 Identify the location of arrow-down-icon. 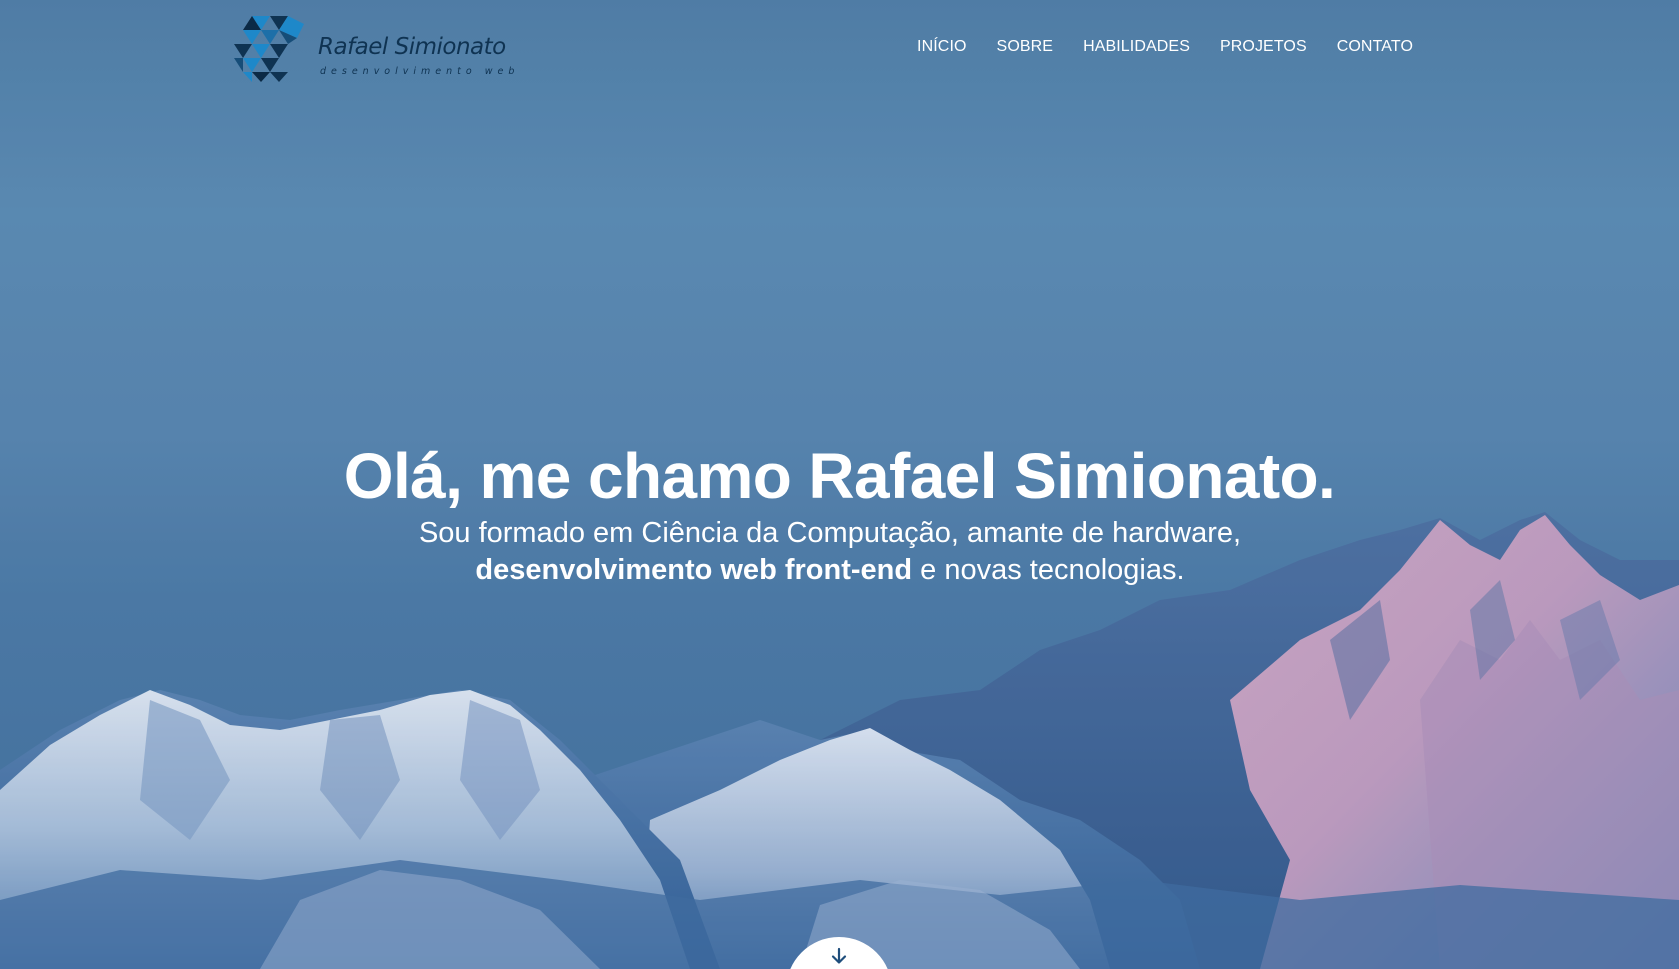
(839, 955).